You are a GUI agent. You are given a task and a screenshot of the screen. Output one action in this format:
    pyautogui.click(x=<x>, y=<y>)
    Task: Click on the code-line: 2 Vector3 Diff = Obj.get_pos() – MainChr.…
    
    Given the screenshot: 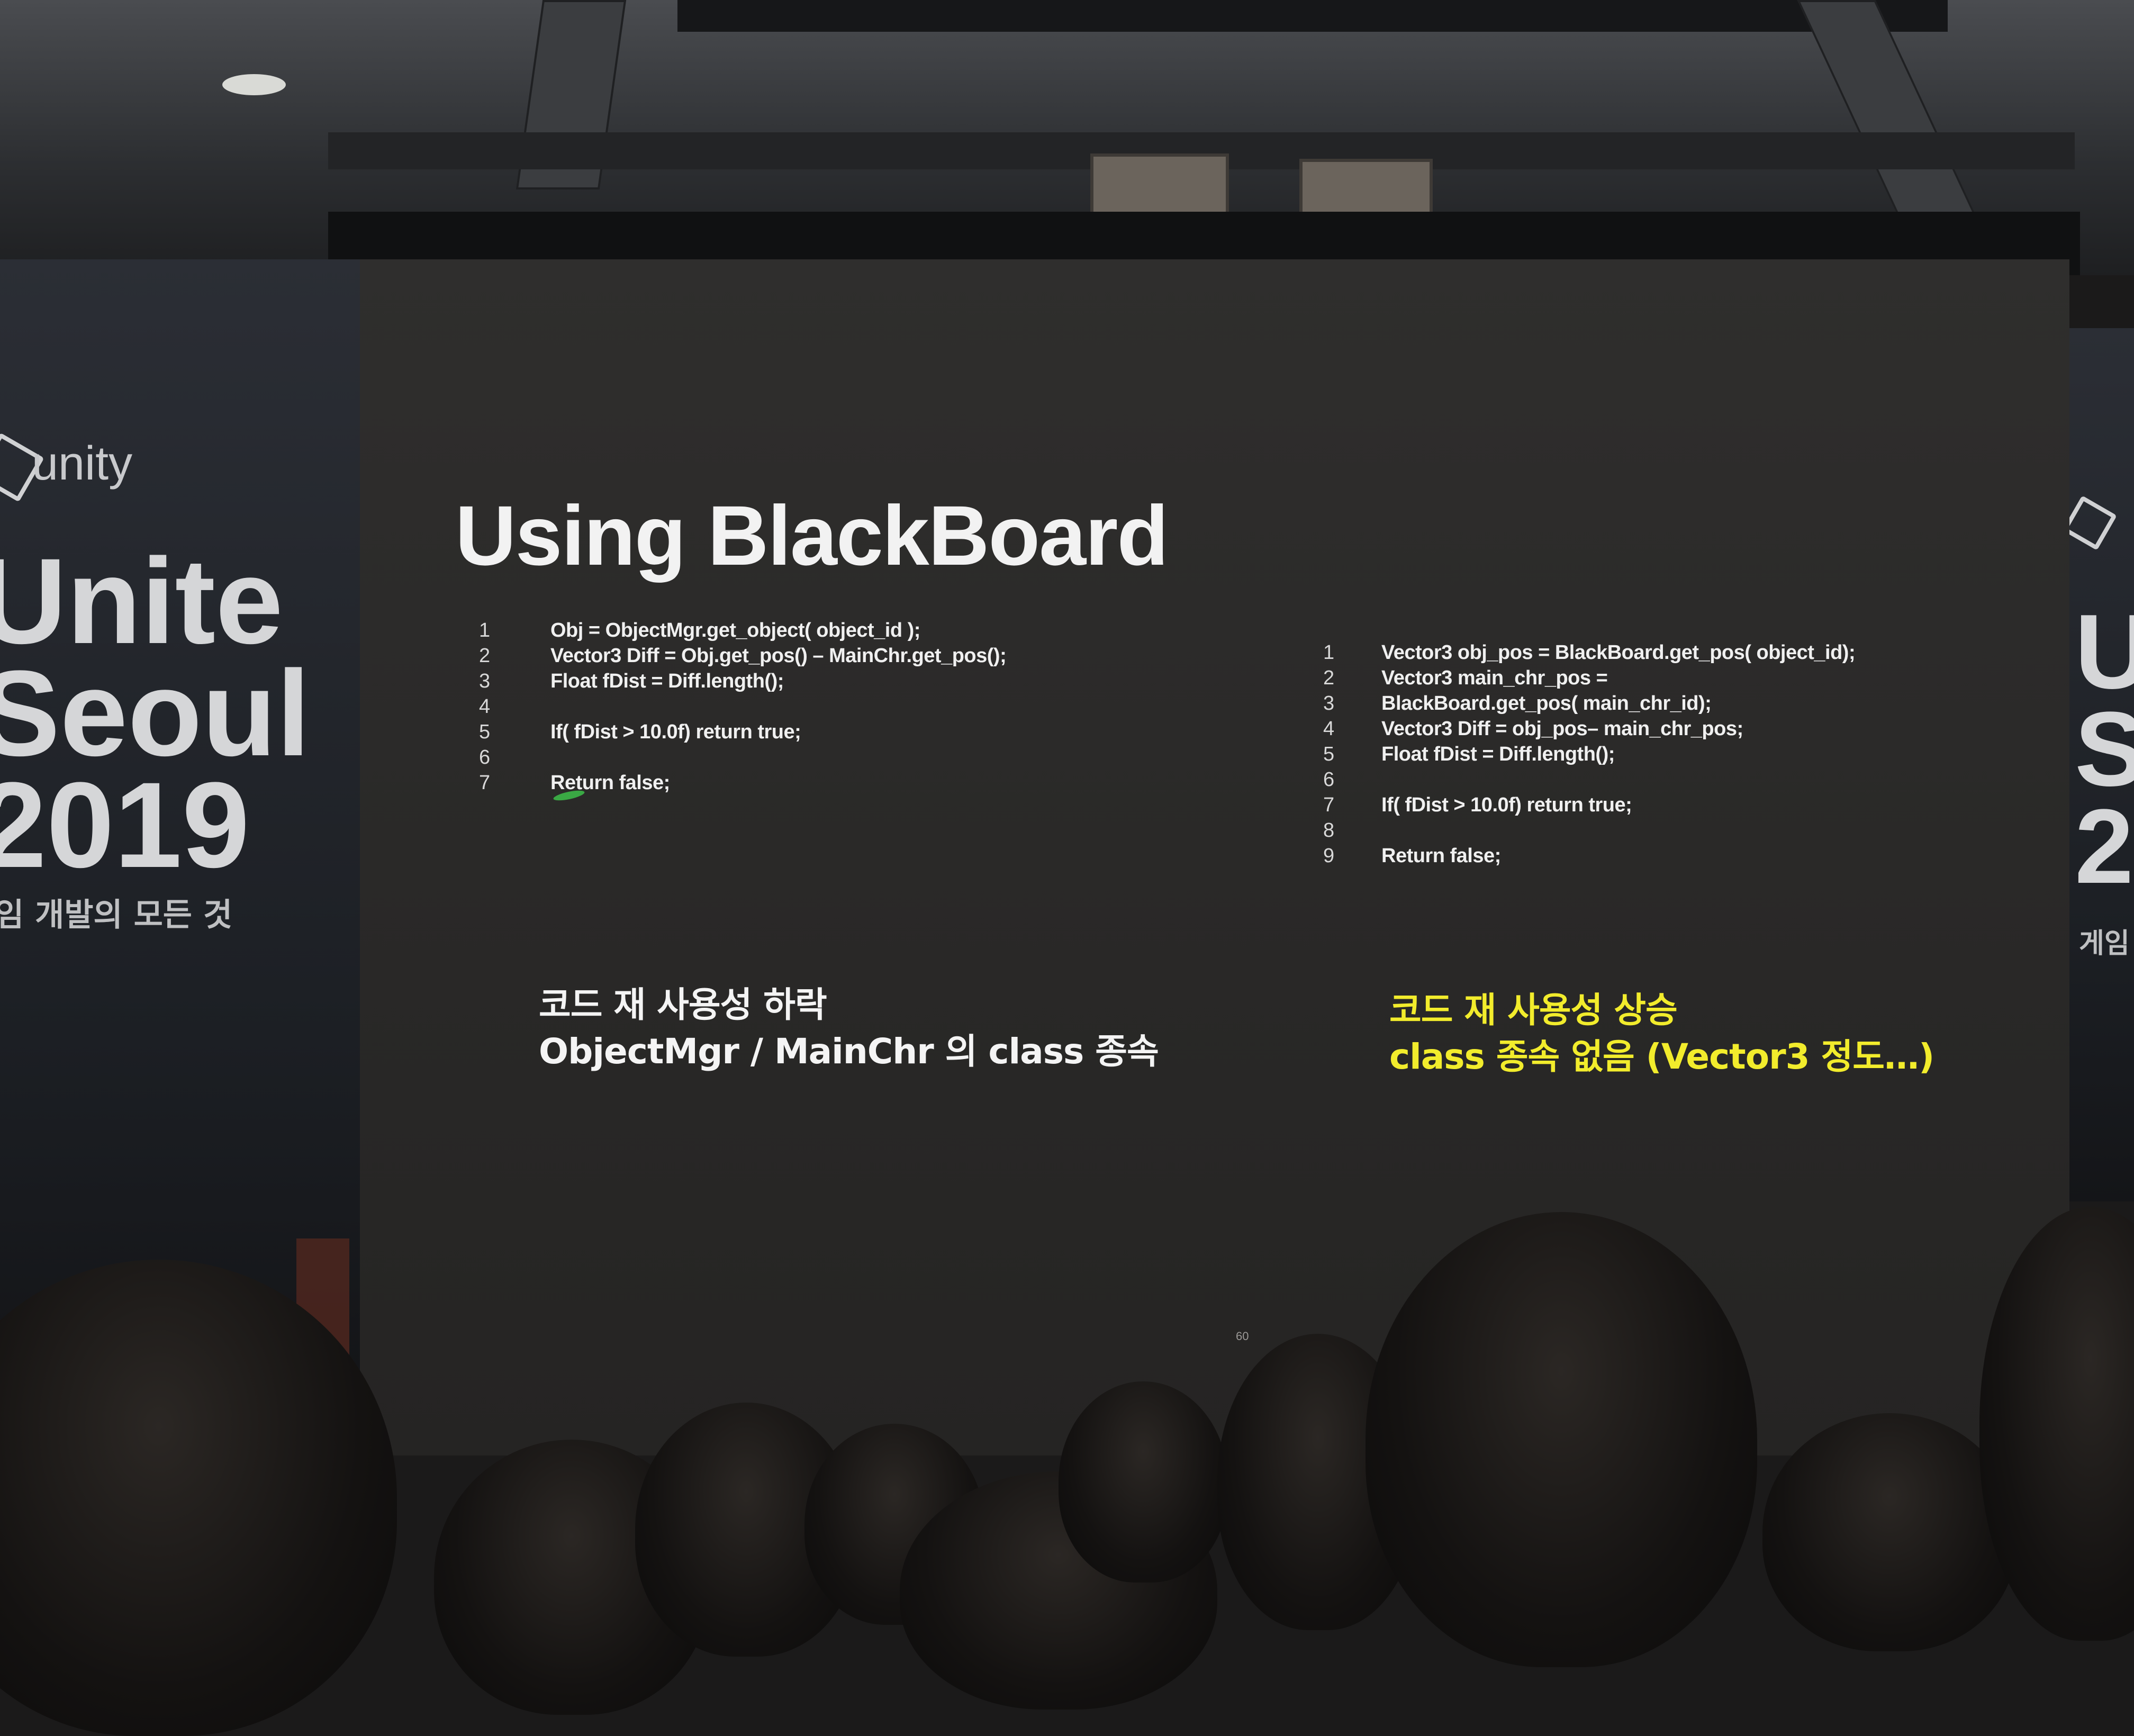 What is the action you would take?
    pyautogui.click(x=796, y=658)
    